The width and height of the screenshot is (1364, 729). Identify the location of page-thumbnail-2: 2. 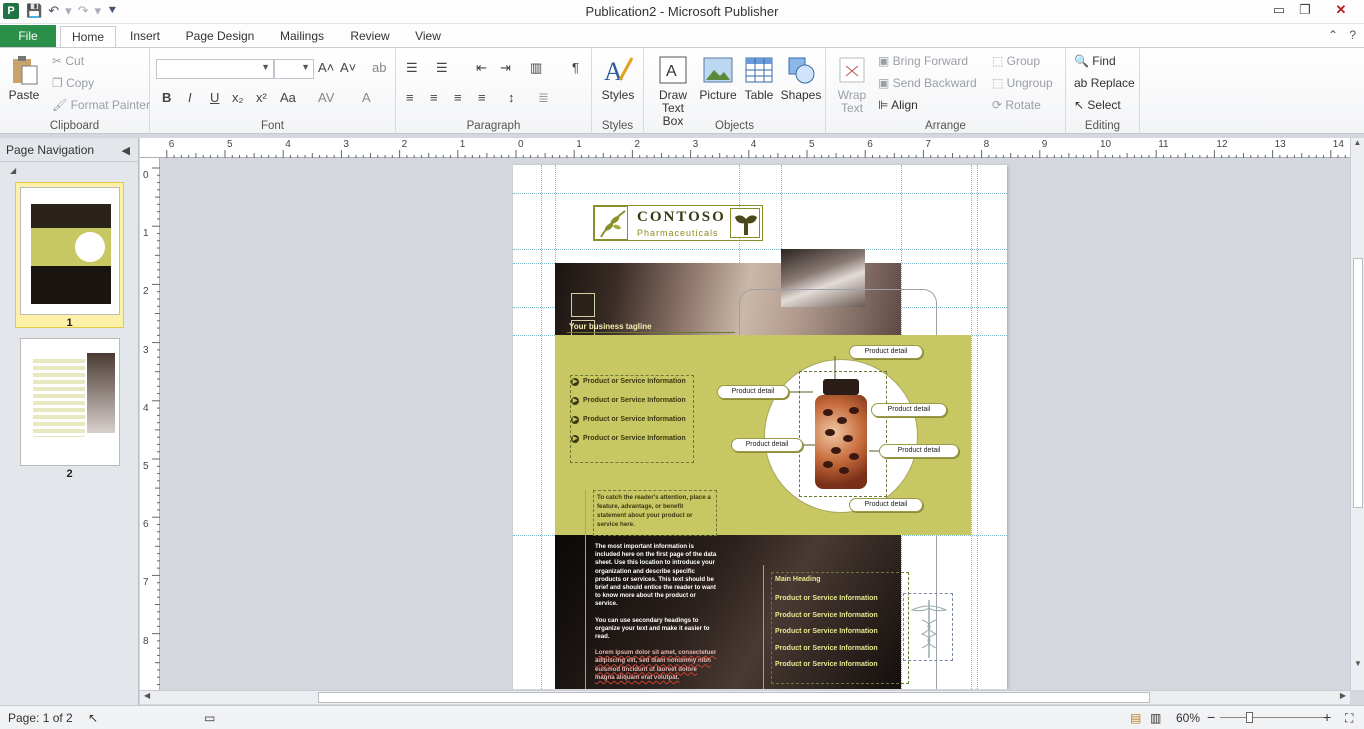
(69, 407).